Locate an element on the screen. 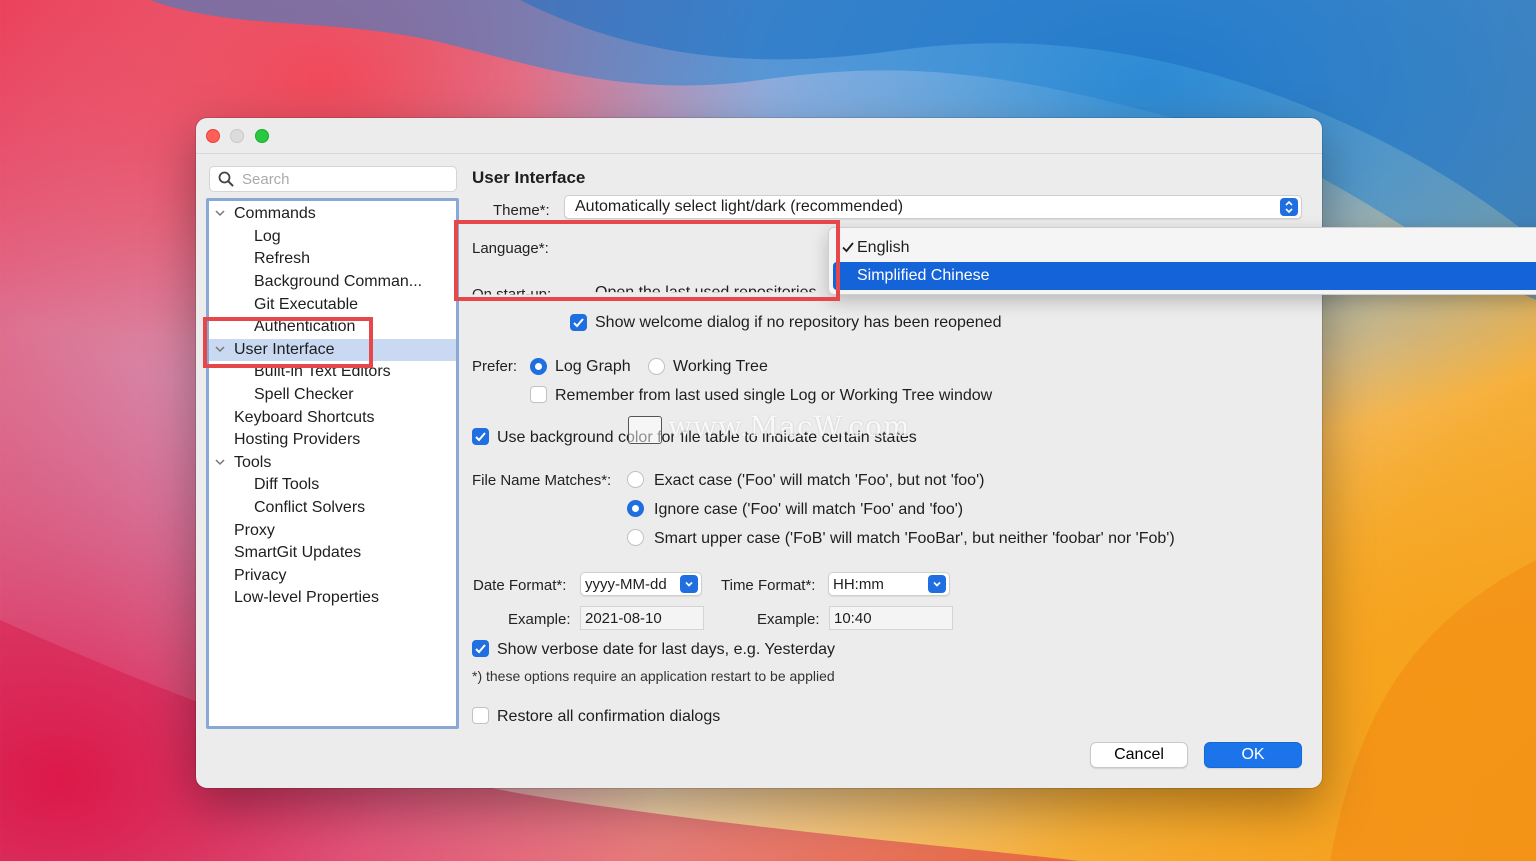  tree-item-label: Low-level Properties is located at coordinates (306, 598).